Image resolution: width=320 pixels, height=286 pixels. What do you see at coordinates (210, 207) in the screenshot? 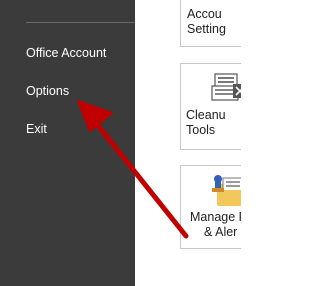
I see `manage-rules-tile: Manage R & Aler` at bounding box center [210, 207].